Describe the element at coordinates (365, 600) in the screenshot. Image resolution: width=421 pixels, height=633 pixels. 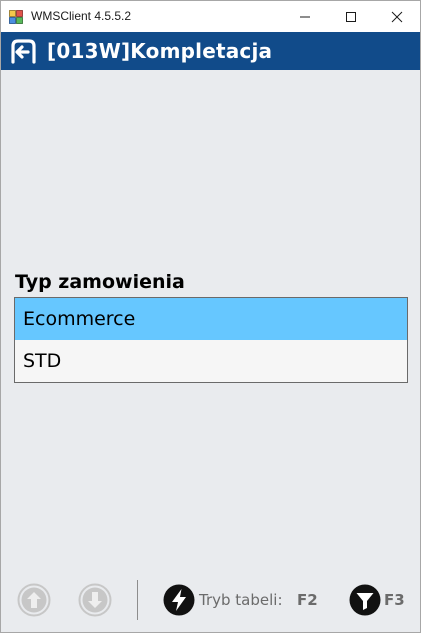
I see `filter-icon` at that location.